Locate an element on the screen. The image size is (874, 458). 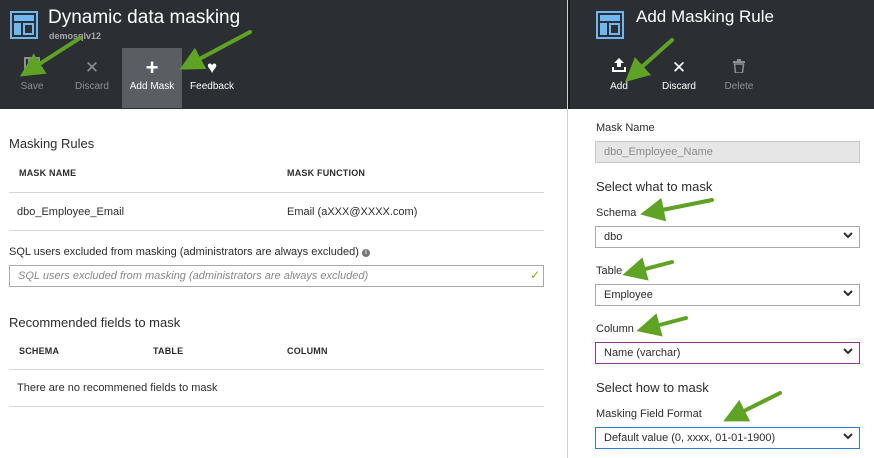
arrow-to-add is located at coordinates (649, 60).